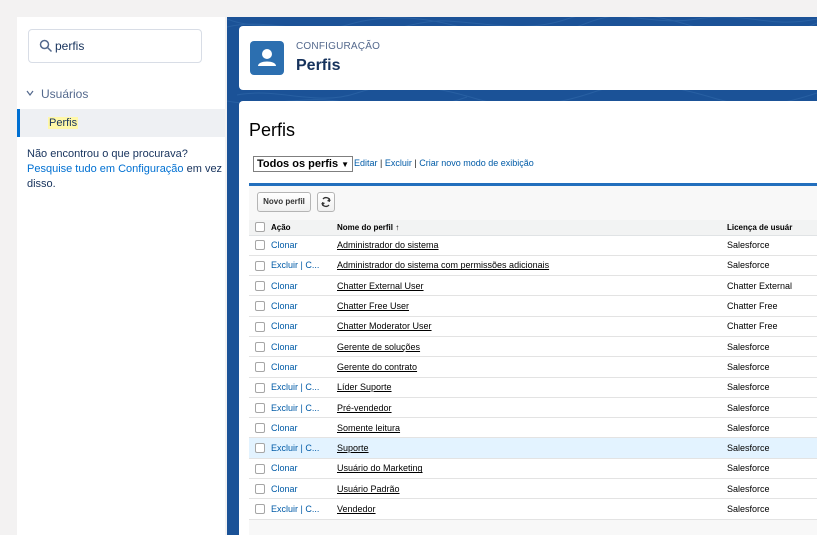  I want to click on table-row: Clonar Gerente do contrato Salesforce, so click(533, 367).